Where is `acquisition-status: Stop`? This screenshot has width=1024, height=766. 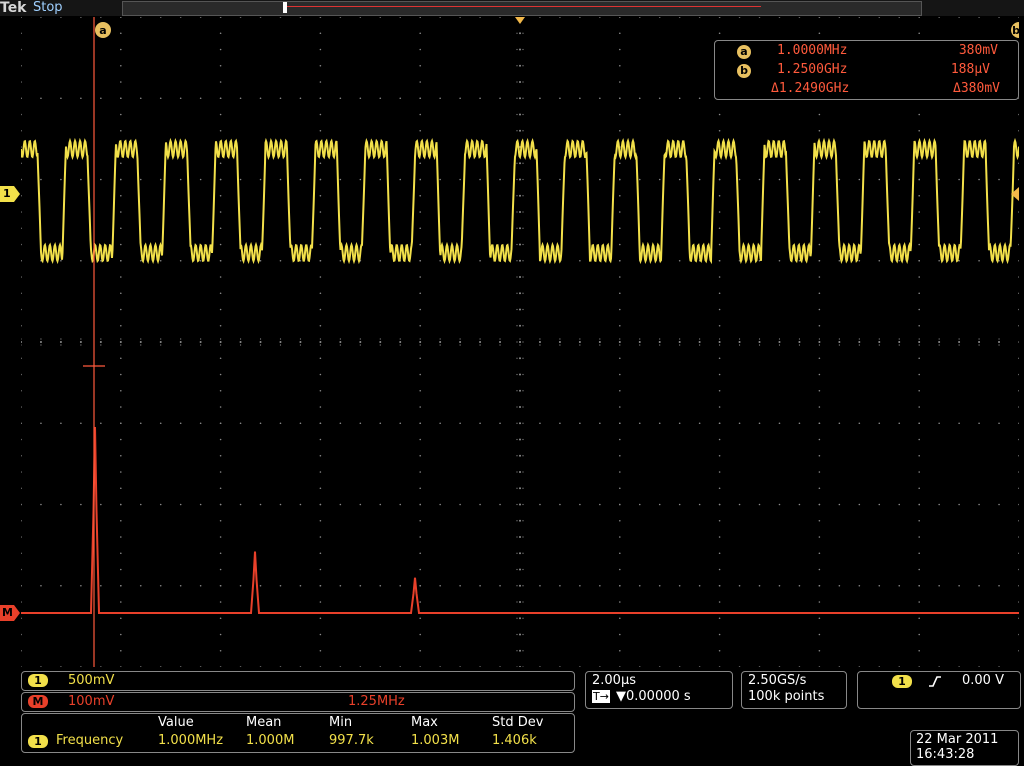
acquisition-status: Stop is located at coordinates (48, 7).